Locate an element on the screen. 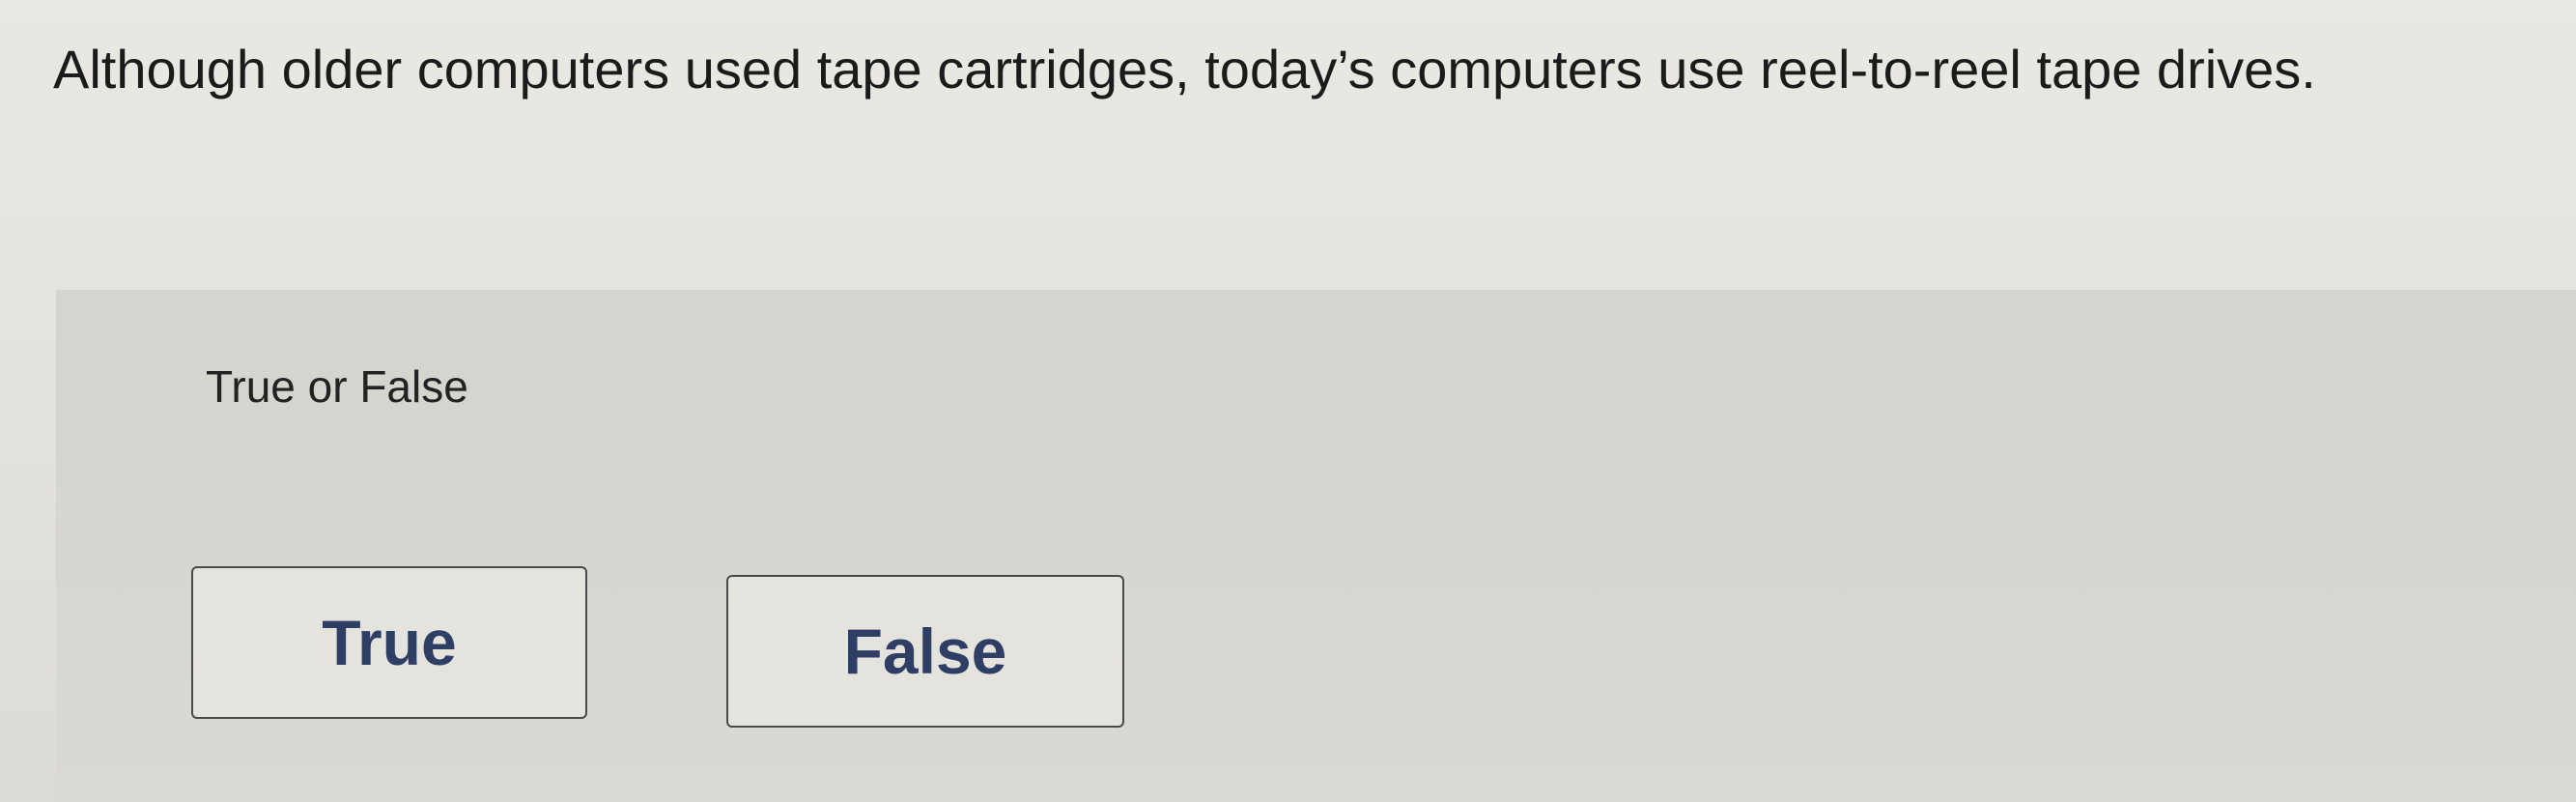 The width and height of the screenshot is (2576, 802). true-button: True is located at coordinates (389, 642).